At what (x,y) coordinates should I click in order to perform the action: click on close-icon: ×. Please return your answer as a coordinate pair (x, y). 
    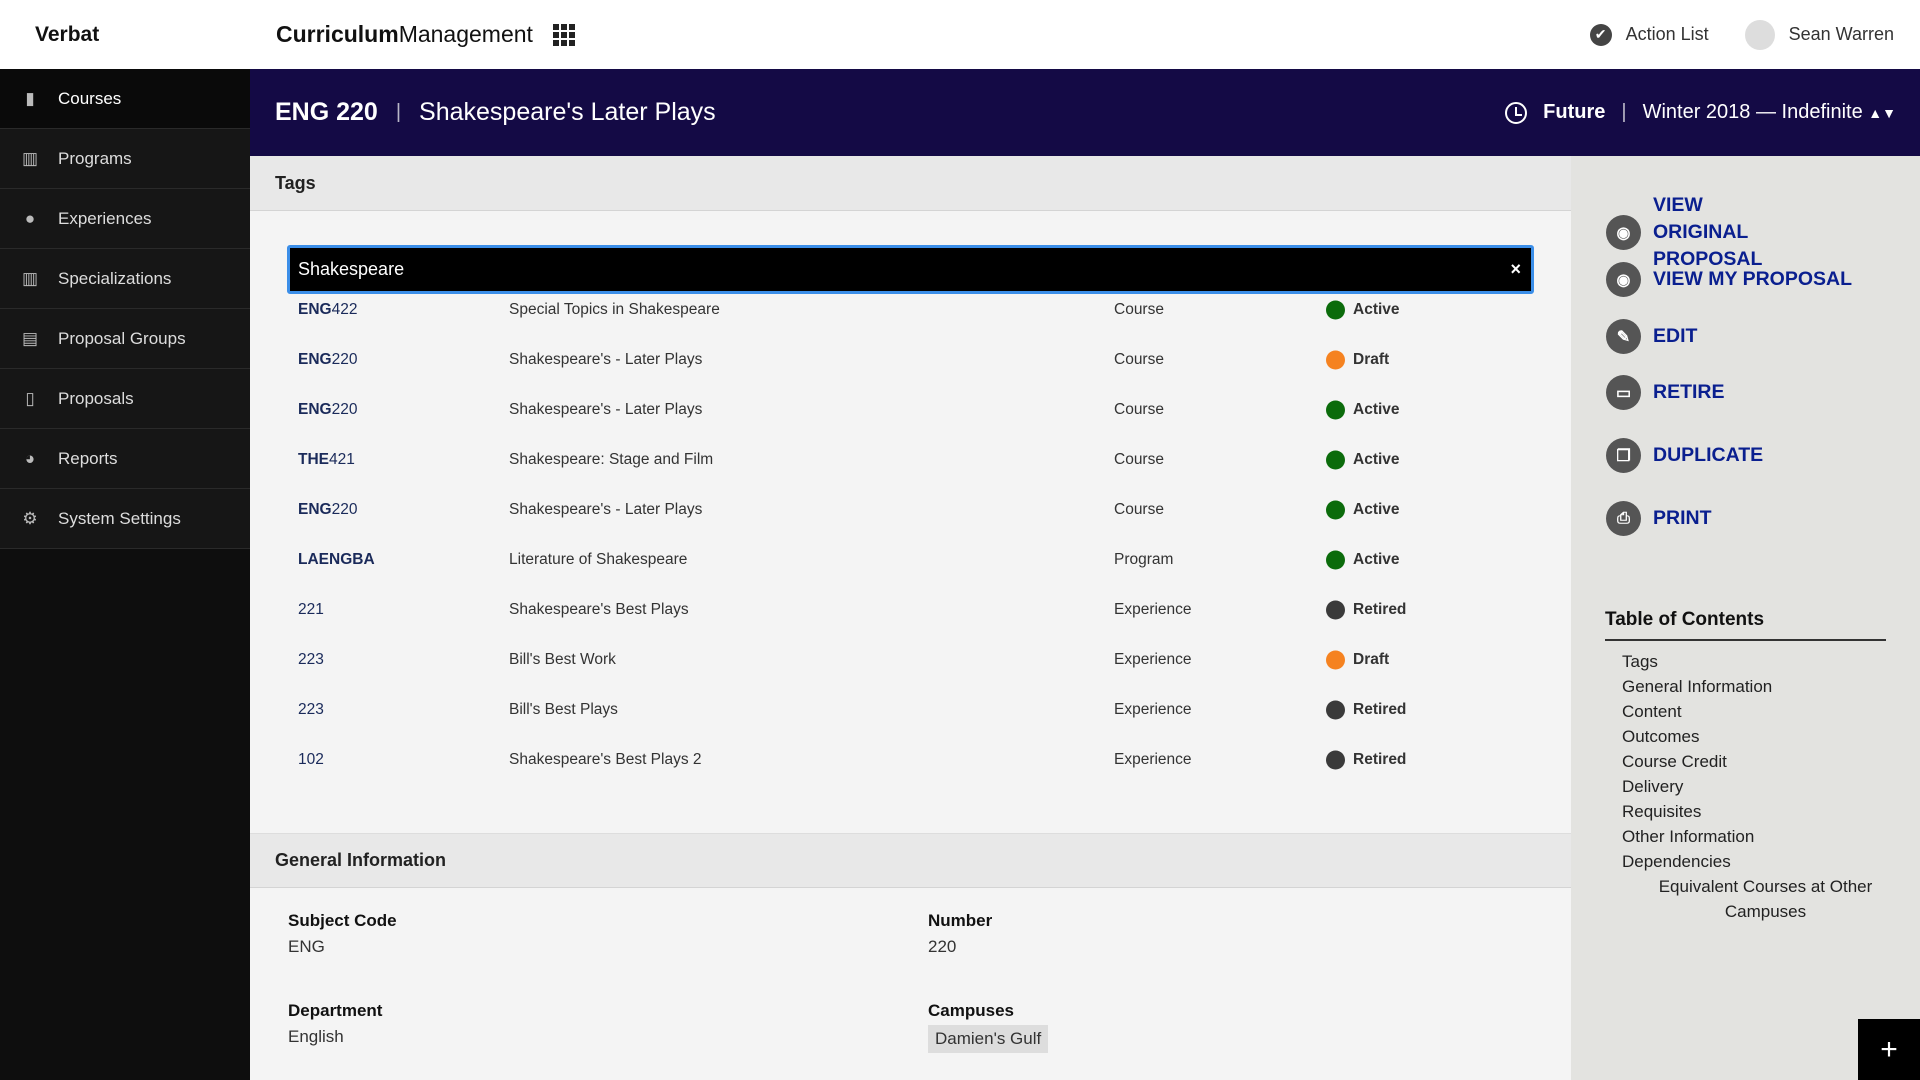
    Looking at the image, I should click on (1515, 269).